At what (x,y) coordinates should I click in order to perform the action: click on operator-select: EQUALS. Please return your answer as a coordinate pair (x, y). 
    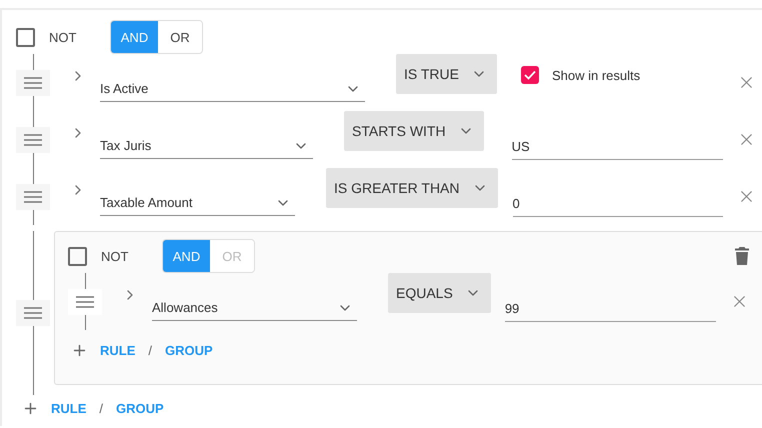
    Looking at the image, I should click on (439, 293).